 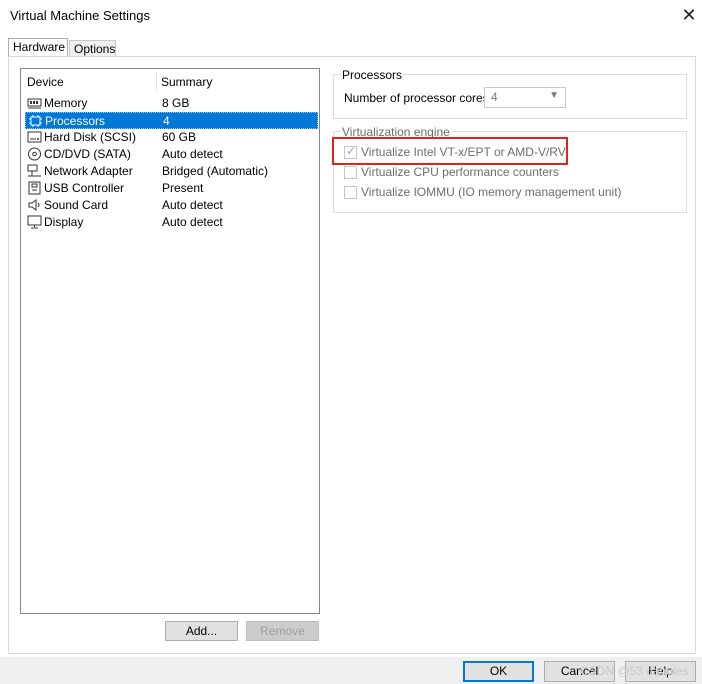 I want to click on device-summary: Bridged (Automatic), so click(x=215, y=171).